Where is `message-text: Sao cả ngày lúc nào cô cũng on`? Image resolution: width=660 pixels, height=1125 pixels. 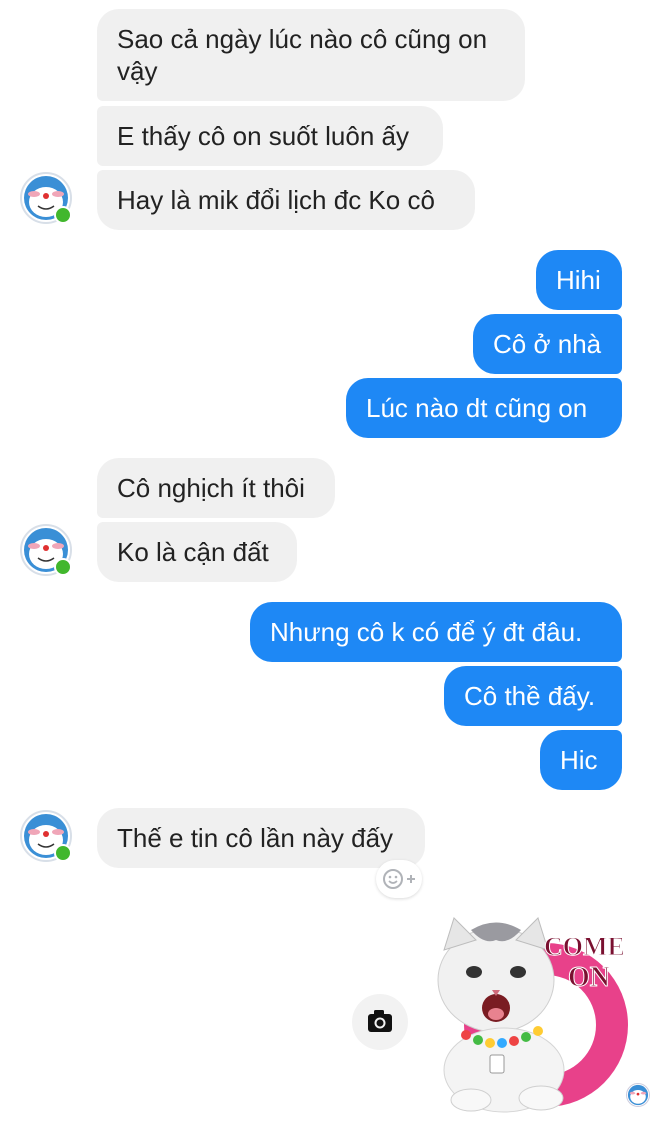 message-text: Sao cả ngày lúc nào cô cũng on is located at coordinates (302, 39).